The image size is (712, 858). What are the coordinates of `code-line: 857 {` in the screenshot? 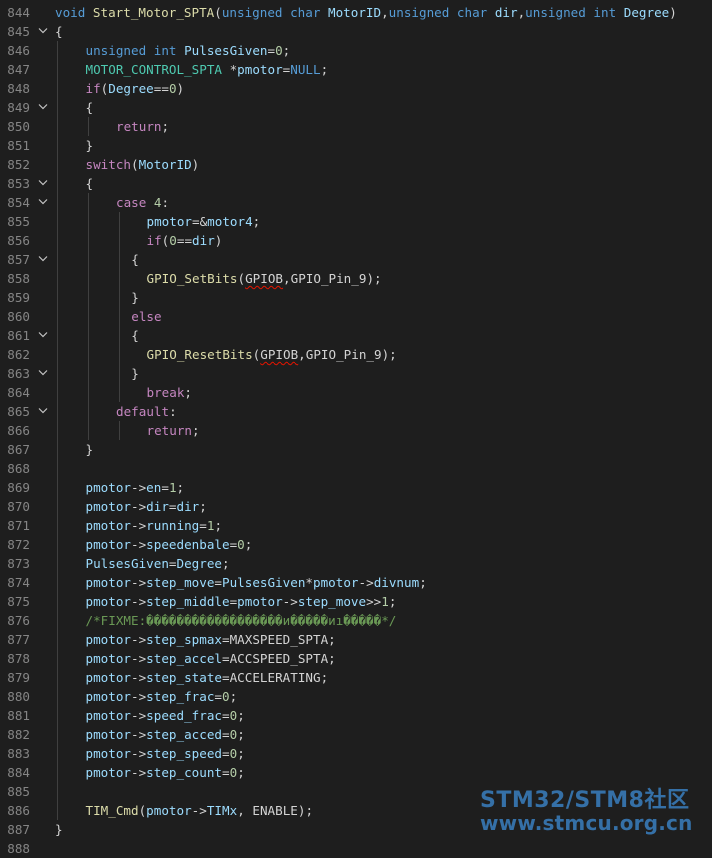 It's located at (356, 259).